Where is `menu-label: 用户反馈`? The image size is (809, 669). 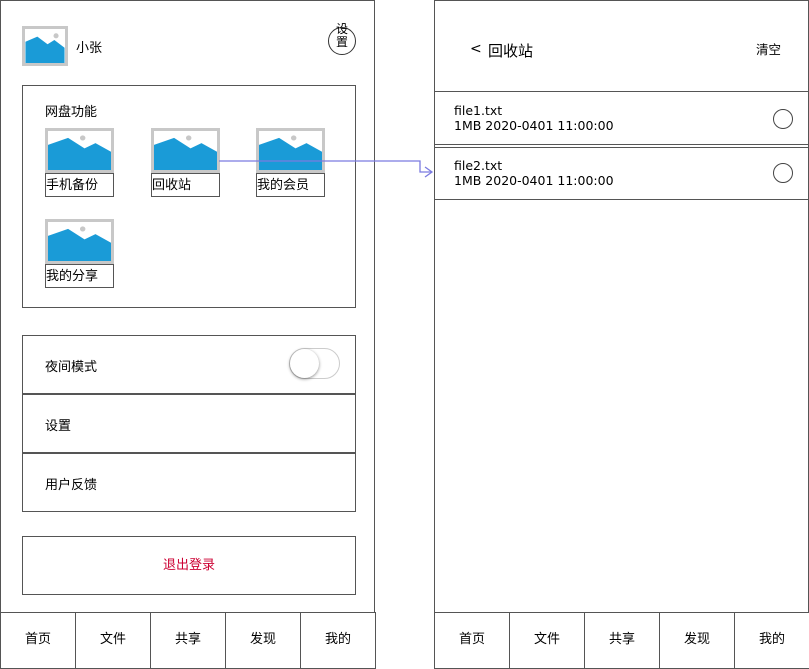 menu-label: 用户反馈 is located at coordinates (71, 485).